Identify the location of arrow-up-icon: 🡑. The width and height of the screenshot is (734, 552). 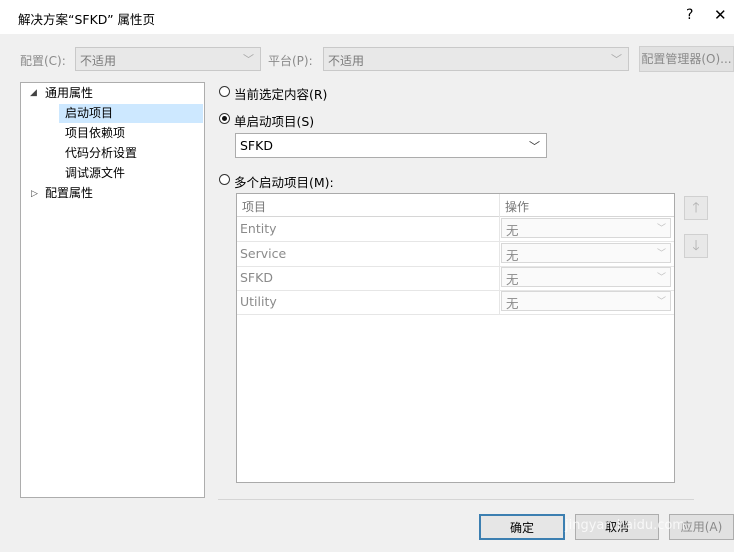
(696, 208).